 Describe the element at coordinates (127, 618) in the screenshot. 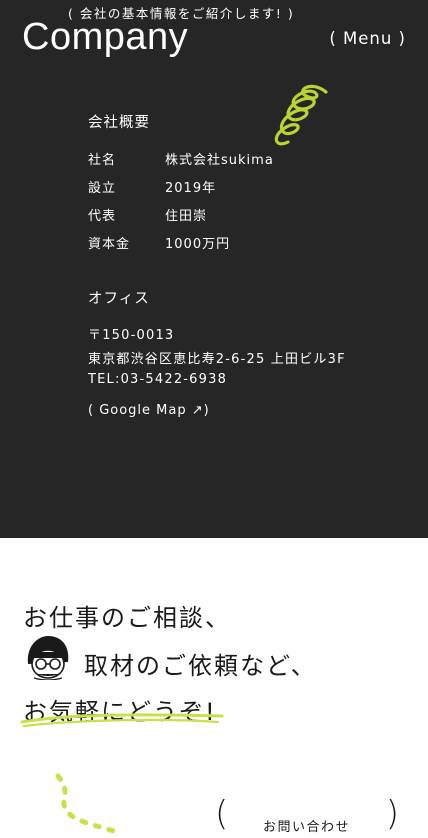

I see `cta-line-1: お仕事のご相談、` at that location.